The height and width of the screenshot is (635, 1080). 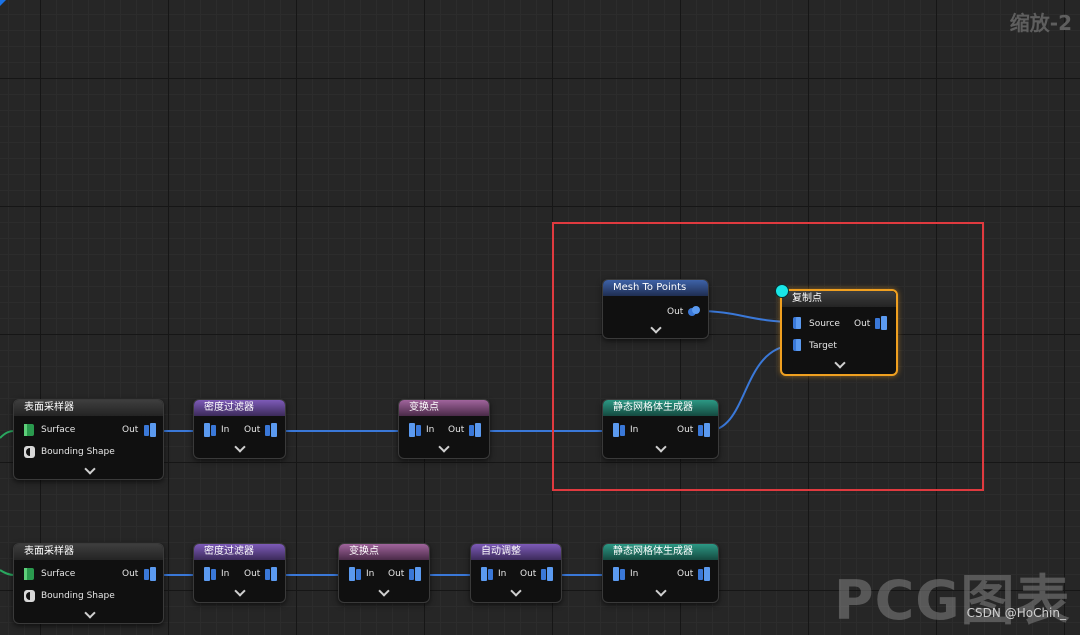 I want to click on node-title: 复制点, so click(x=839, y=299).